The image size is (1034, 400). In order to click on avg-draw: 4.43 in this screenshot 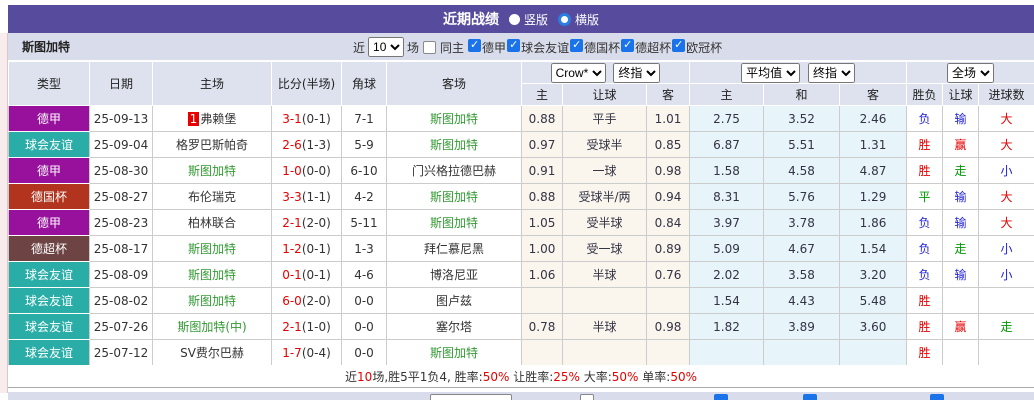, I will do `click(802, 300)`.